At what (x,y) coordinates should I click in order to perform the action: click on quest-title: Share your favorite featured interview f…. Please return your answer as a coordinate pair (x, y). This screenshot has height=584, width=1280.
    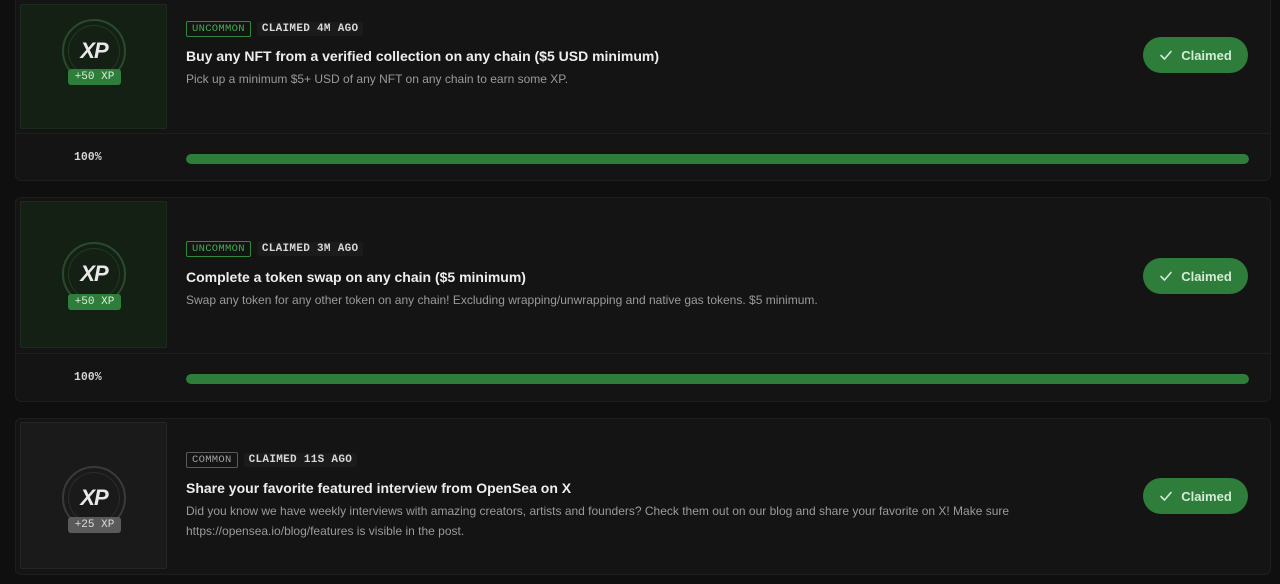
    Looking at the image, I should click on (379, 488).